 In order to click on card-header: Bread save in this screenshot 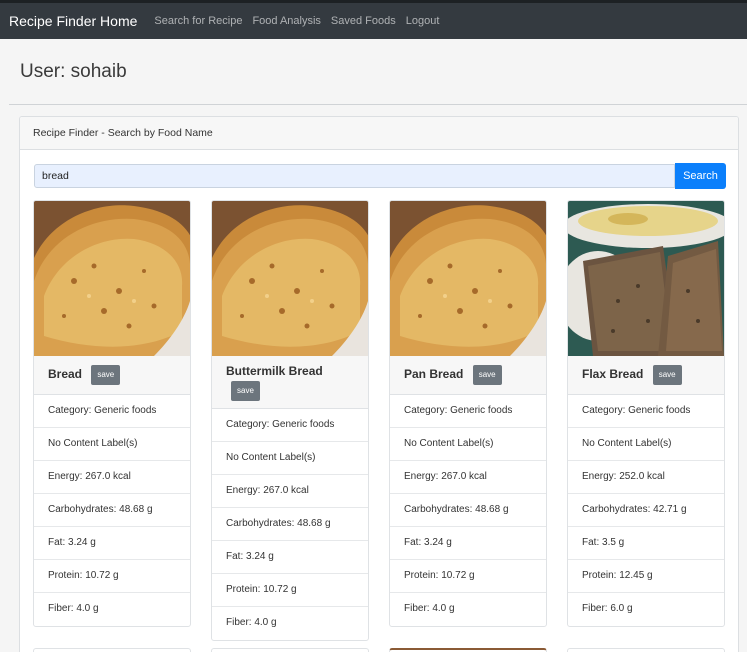, I will do `click(112, 375)`.